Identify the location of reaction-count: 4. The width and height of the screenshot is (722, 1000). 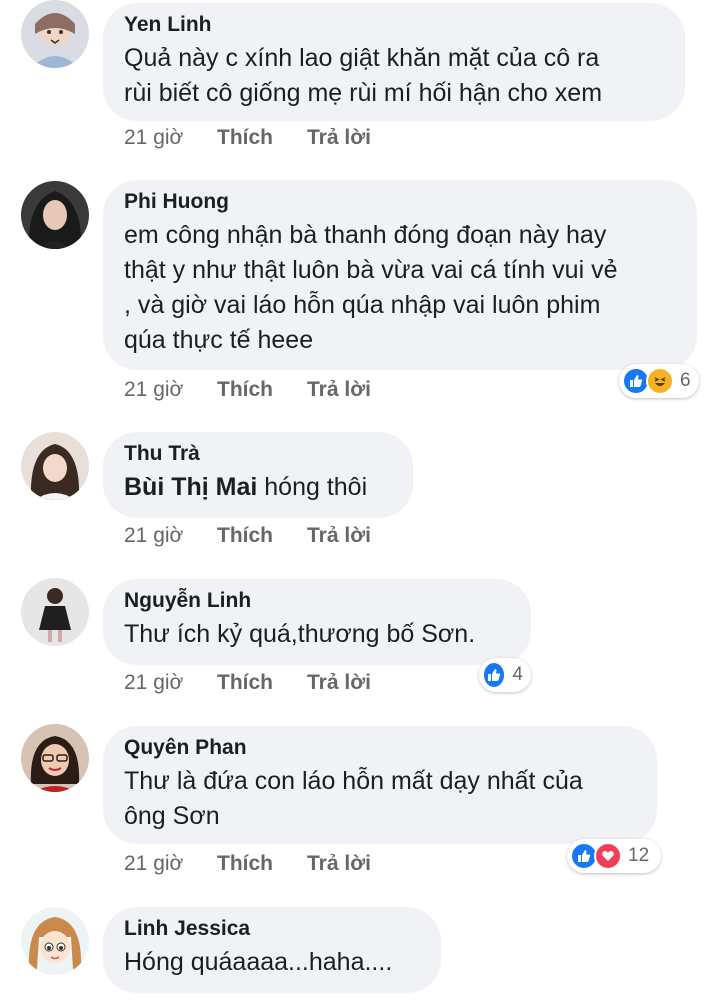
(517, 674).